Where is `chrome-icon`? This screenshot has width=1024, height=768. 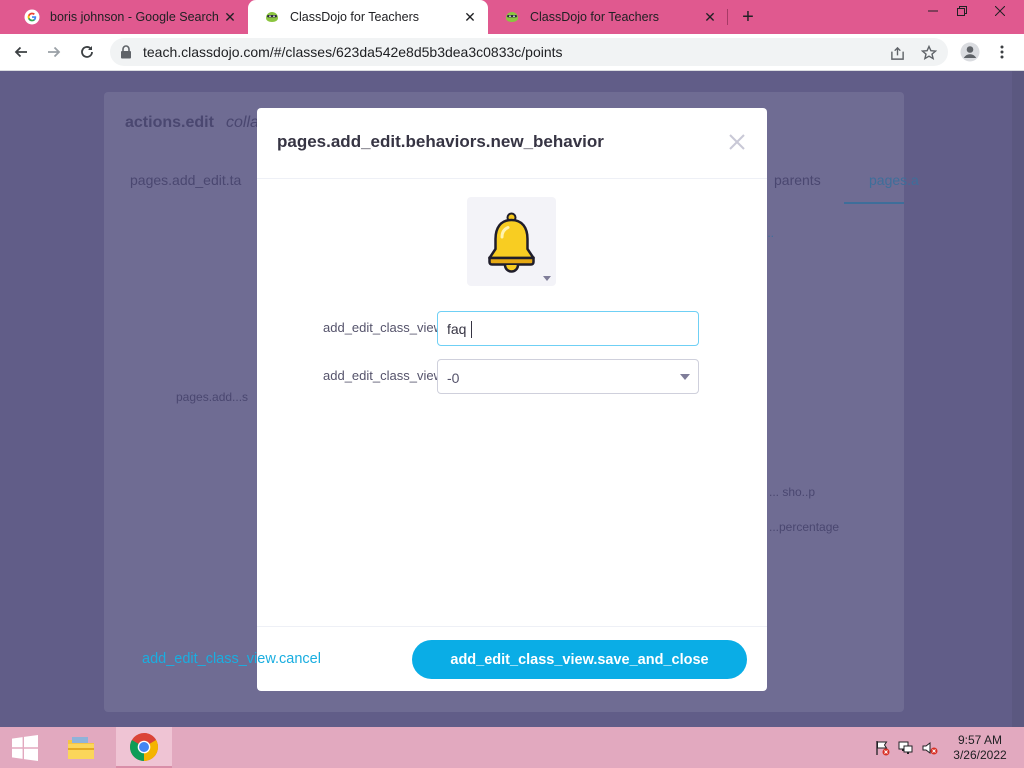
chrome-icon is located at coordinates (144, 746).